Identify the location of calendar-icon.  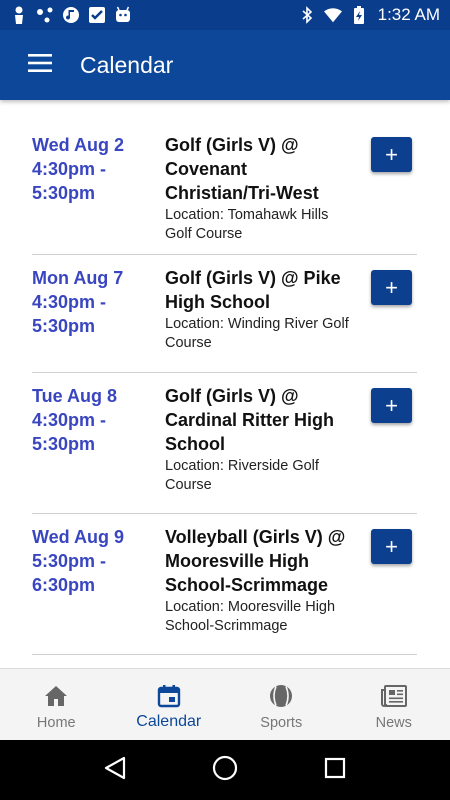
(169, 696).